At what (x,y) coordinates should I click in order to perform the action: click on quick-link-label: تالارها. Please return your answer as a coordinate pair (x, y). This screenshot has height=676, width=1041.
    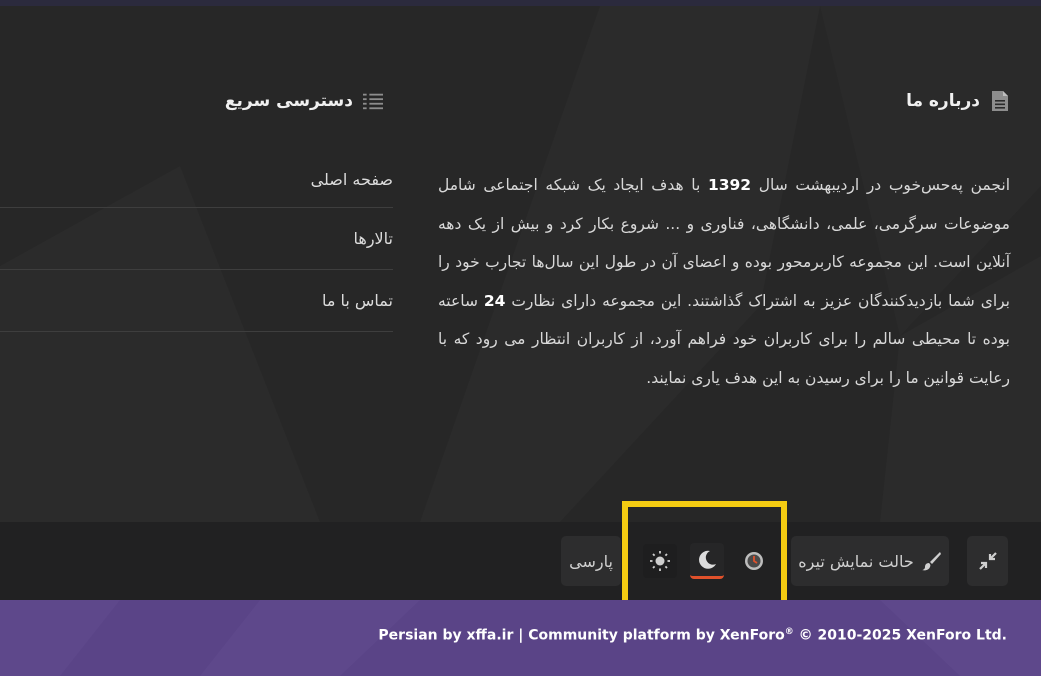
    Looking at the image, I should click on (374, 238).